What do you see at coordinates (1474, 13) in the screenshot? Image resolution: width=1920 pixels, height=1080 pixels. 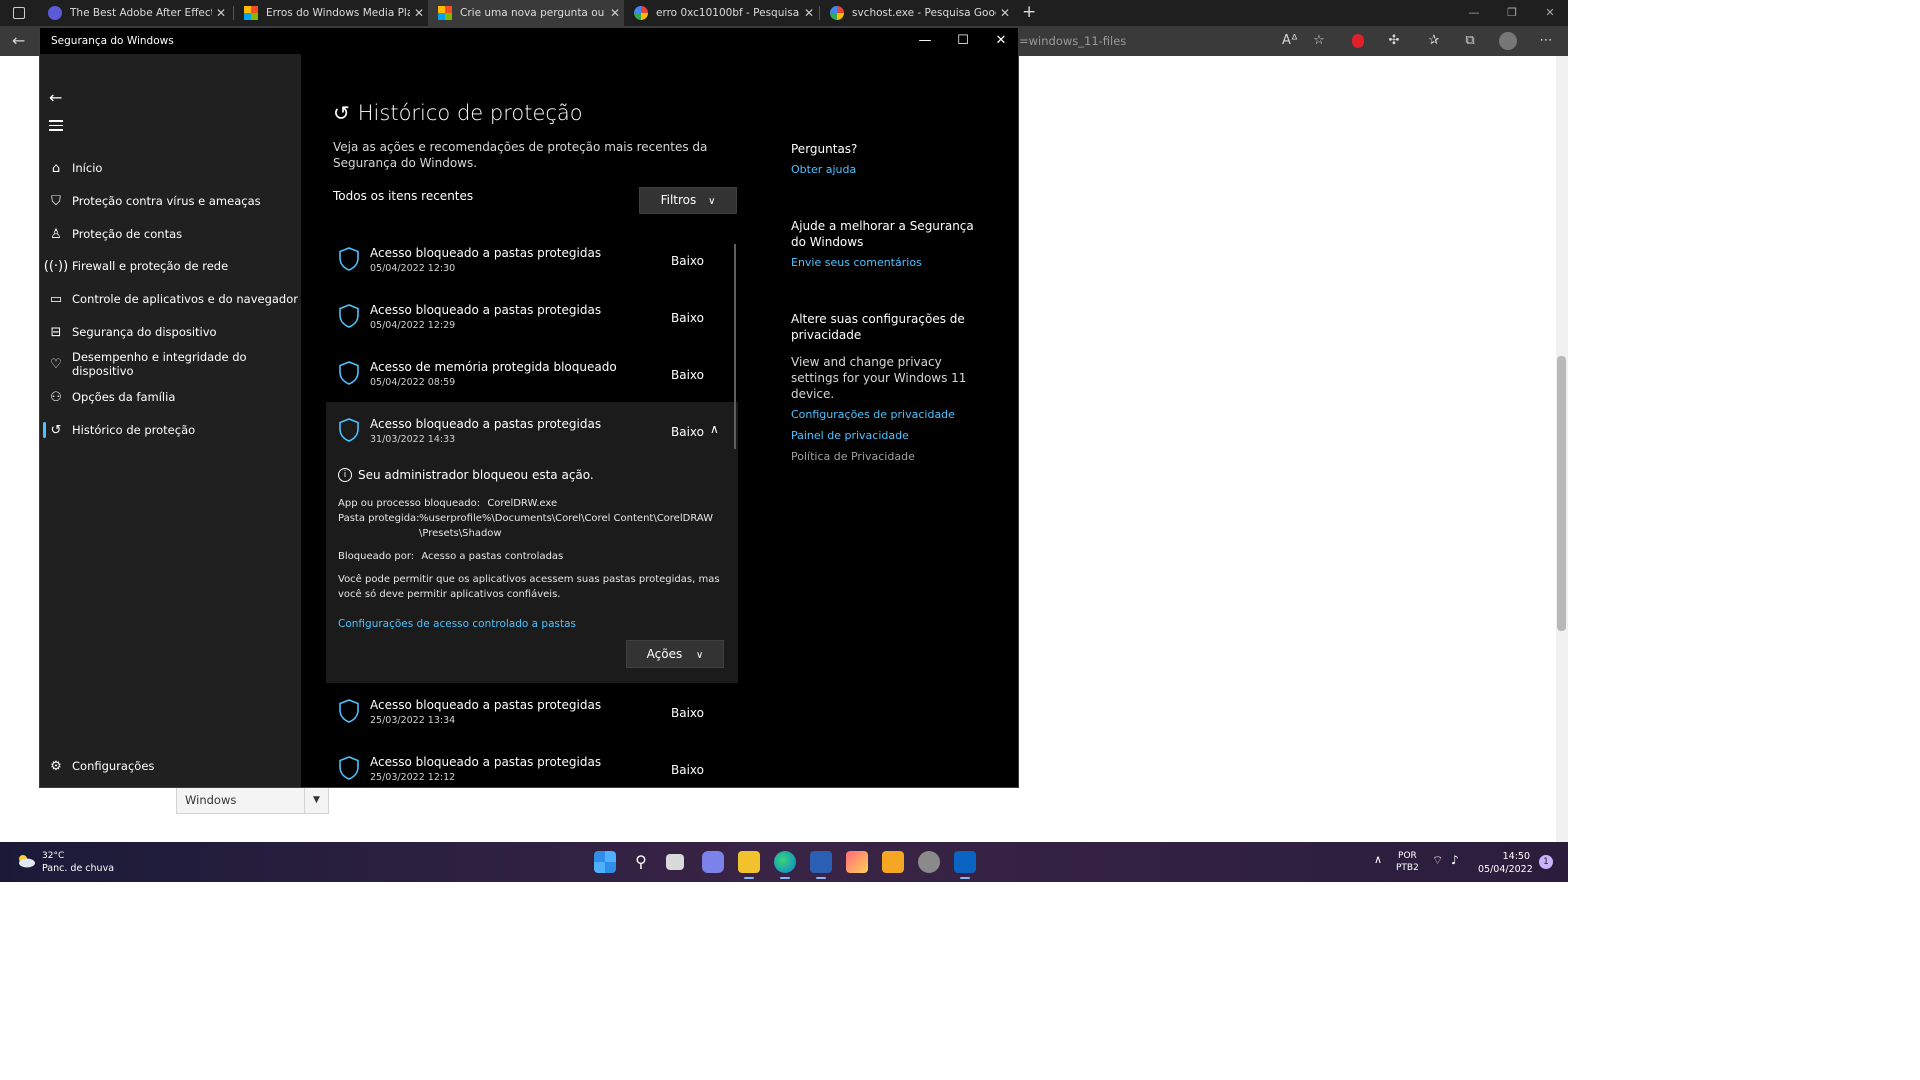 I see `browser-minimize-icon: —` at bounding box center [1474, 13].